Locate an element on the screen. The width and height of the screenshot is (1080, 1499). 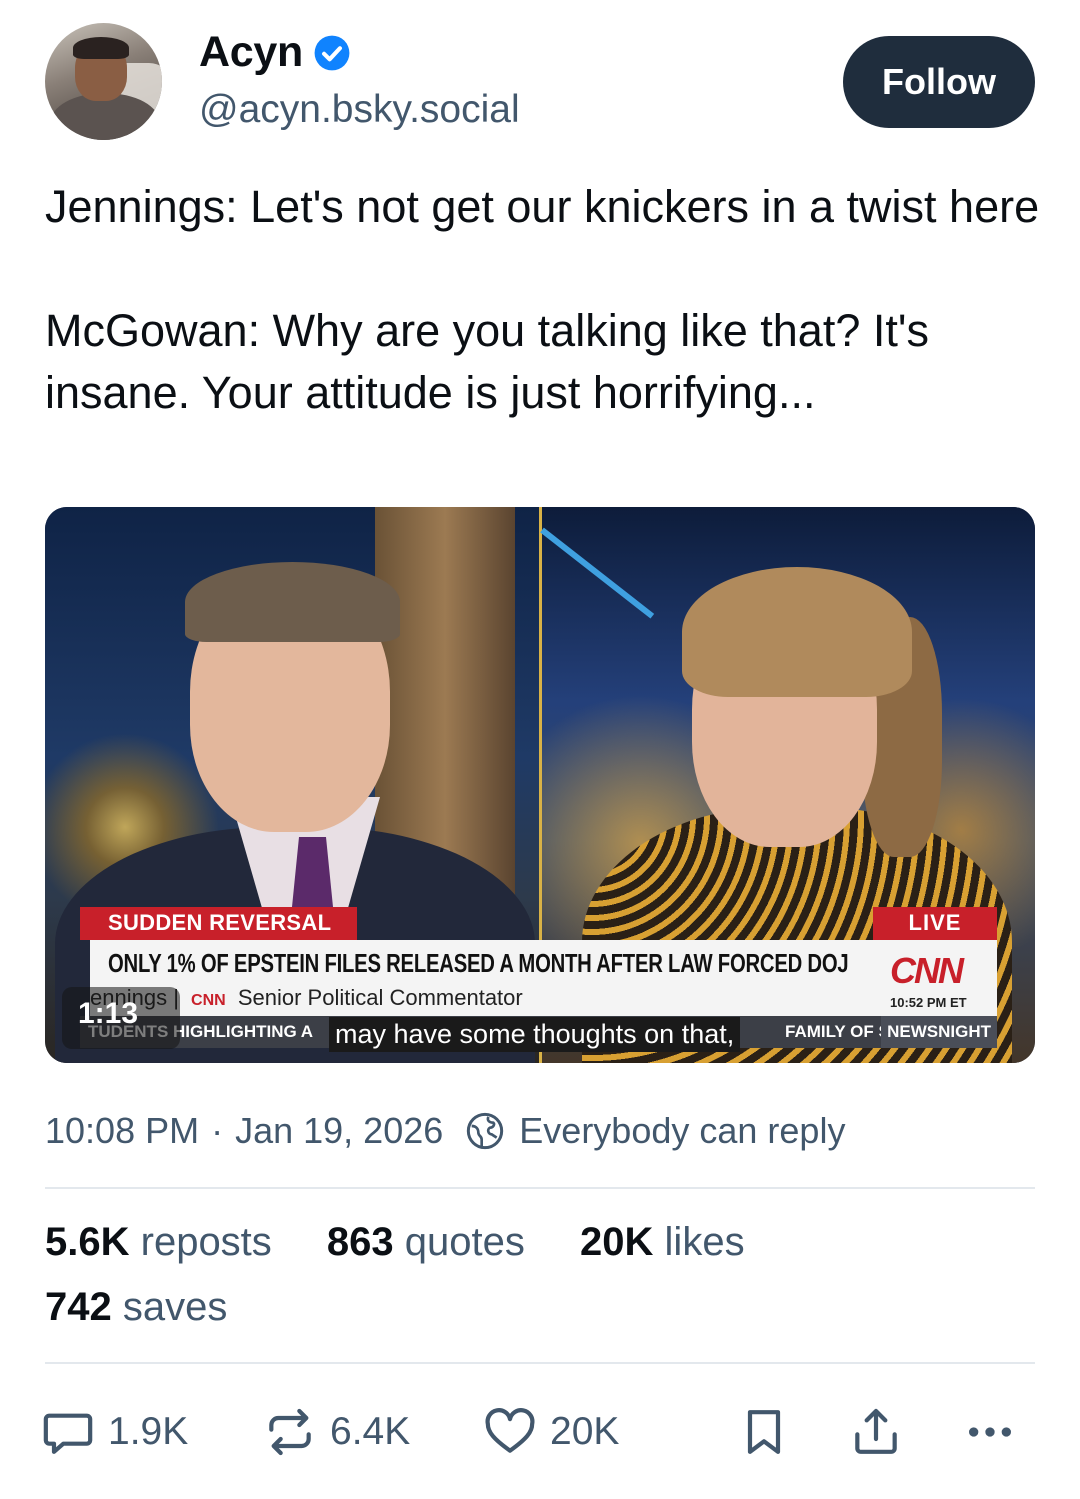
cnn-logo: CNN is located at coordinates (927, 970).